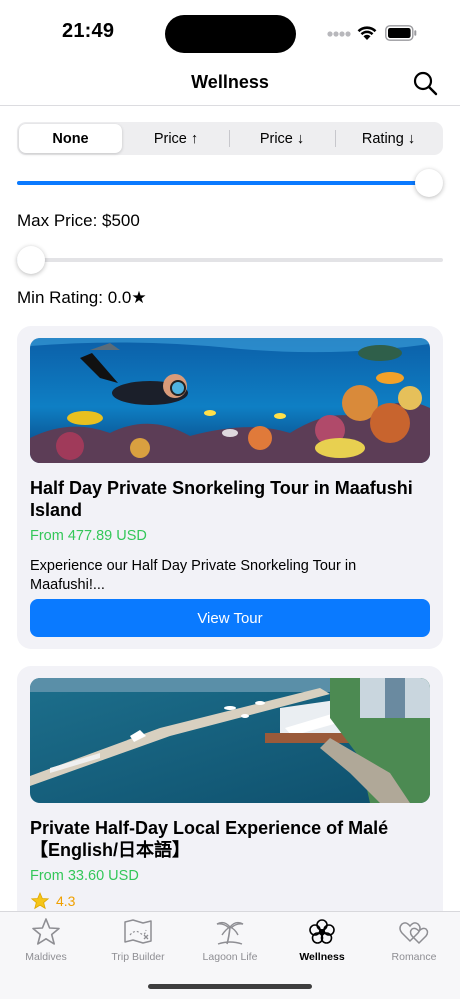 The height and width of the screenshot is (999, 460). I want to click on star-icon, so click(46, 931).